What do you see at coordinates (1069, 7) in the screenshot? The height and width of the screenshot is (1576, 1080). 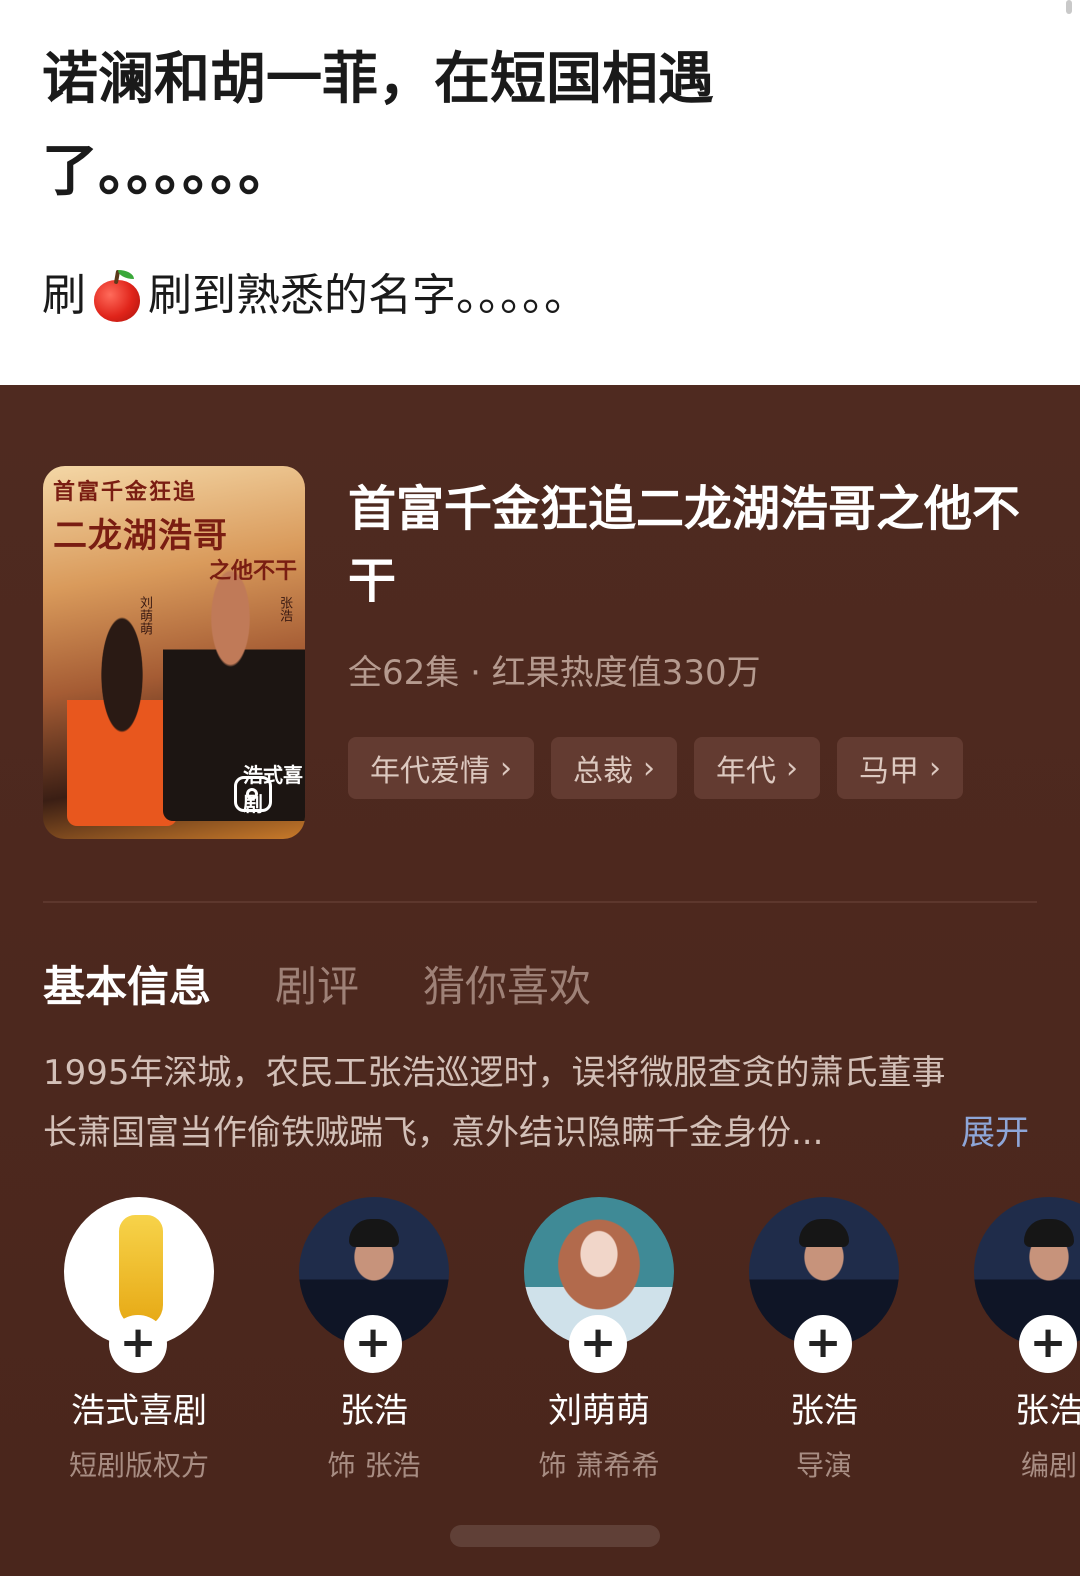 I see `scrollbar` at bounding box center [1069, 7].